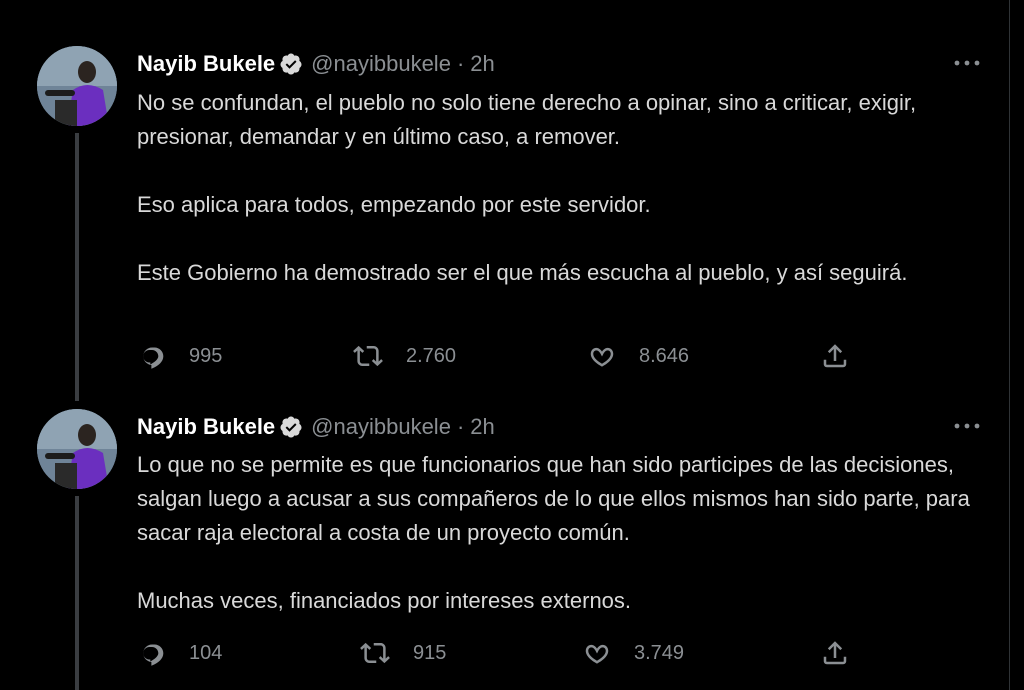  Describe the element at coordinates (497, 356) in the screenshot. I see `tweet-actions: 995 2.760 8.646` at that location.